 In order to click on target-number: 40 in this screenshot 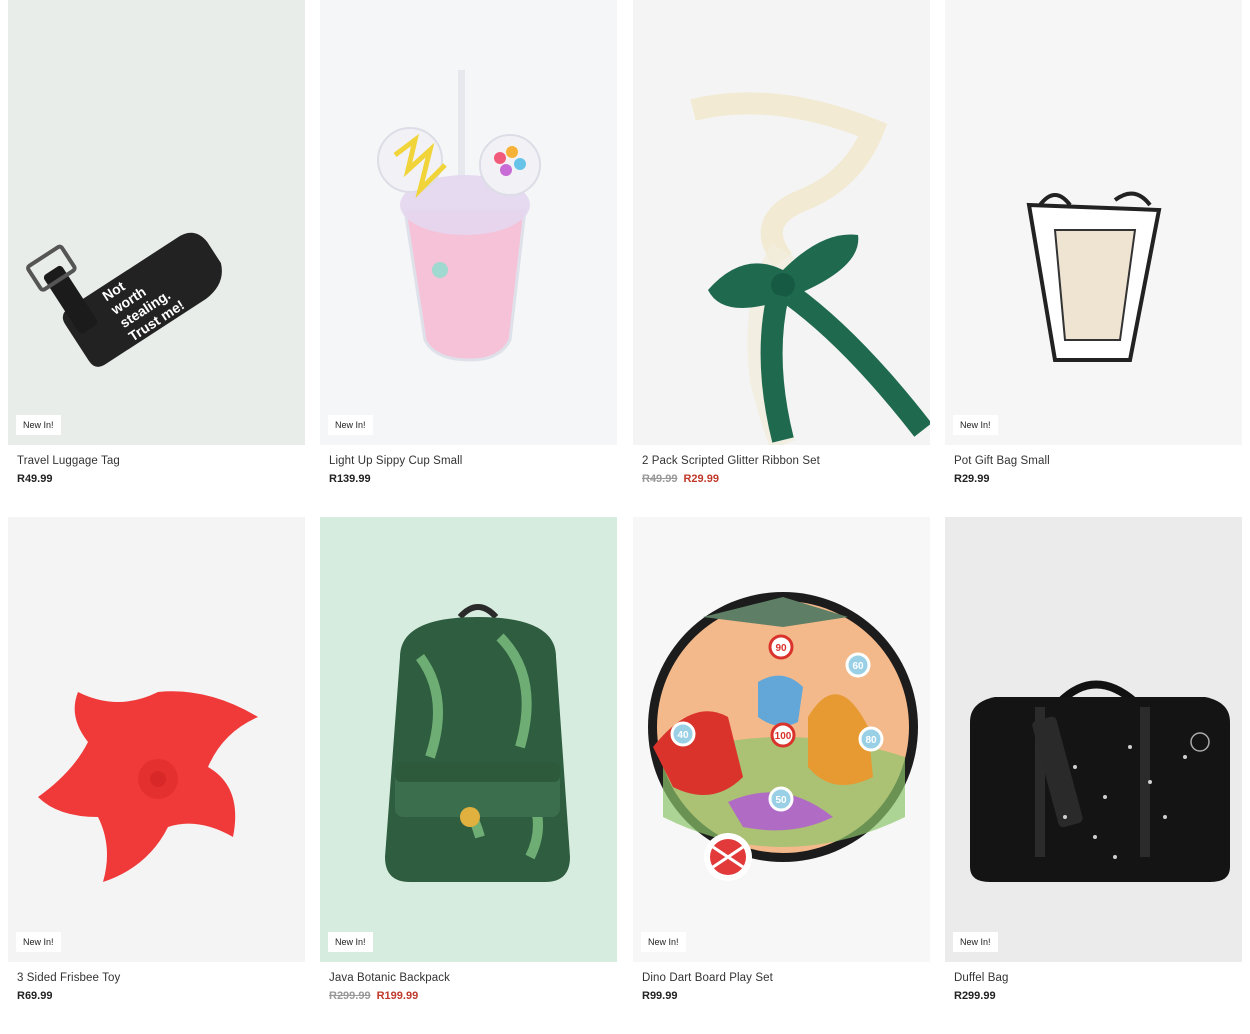, I will do `click(683, 735)`.